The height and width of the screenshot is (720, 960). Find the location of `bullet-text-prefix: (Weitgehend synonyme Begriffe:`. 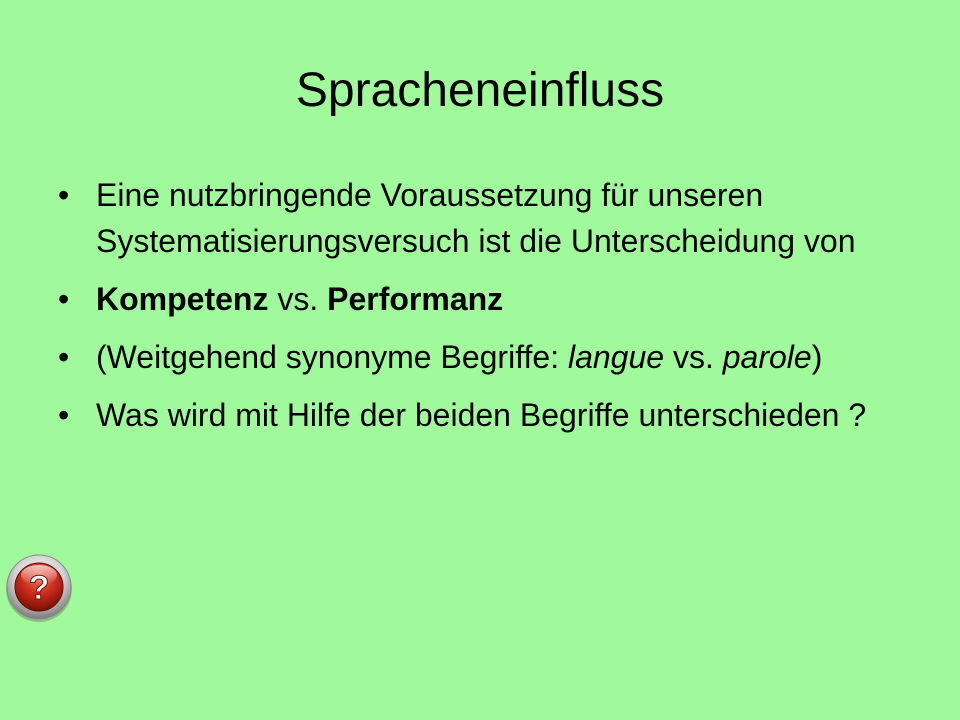

bullet-text-prefix: (Weitgehend synonyme Begriffe: is located at coordinates (332, 357).